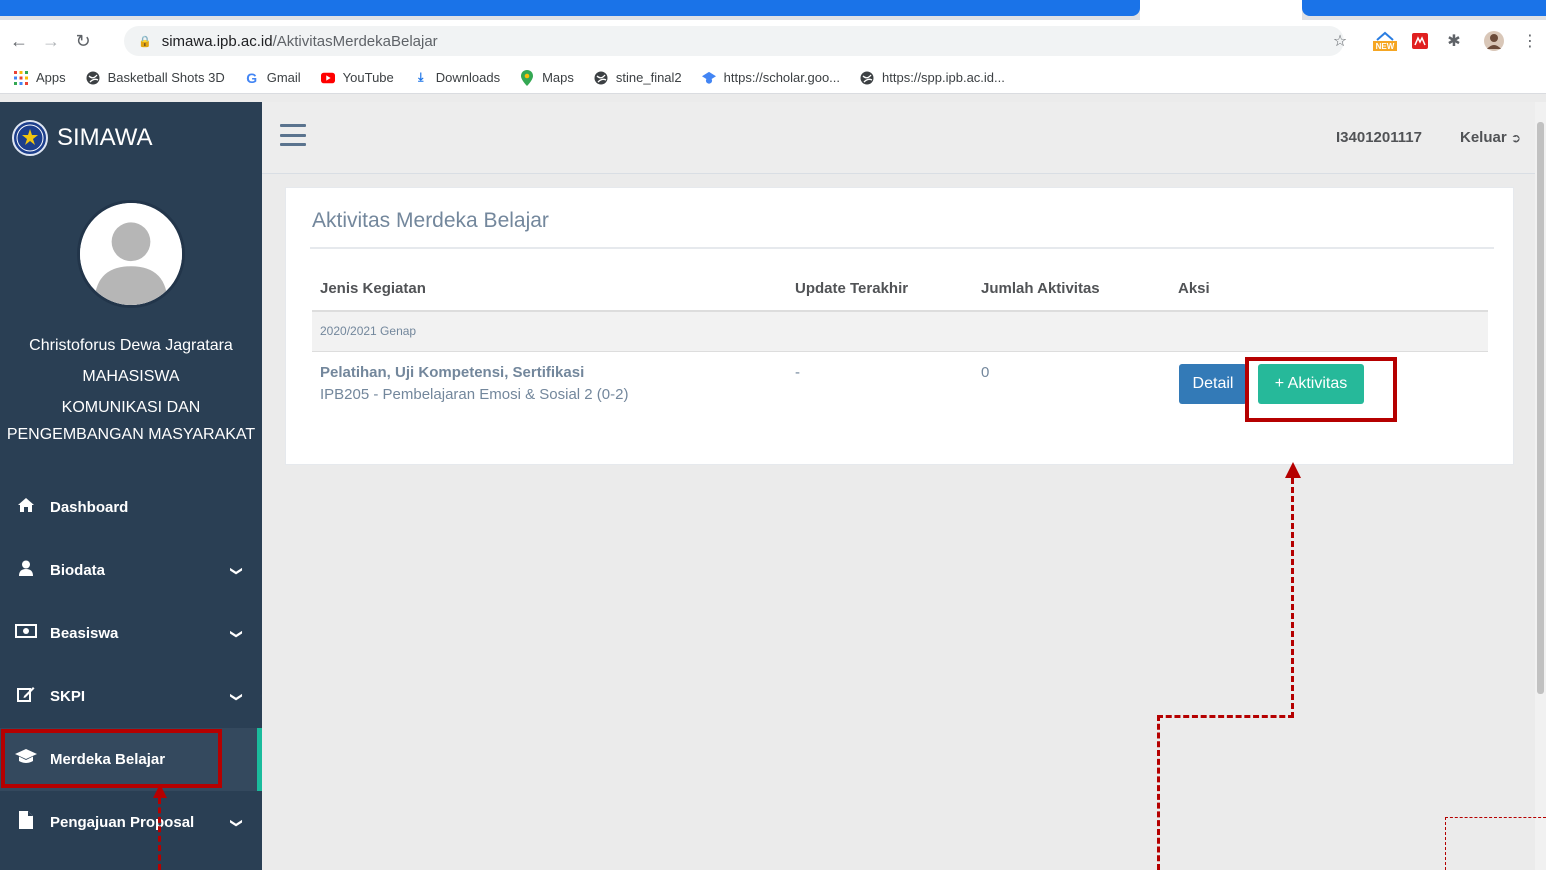  I want to click on column-header: Update Terakhir, so click(852, 288).